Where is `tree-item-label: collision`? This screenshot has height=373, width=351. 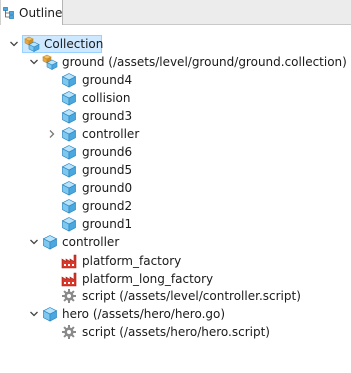 tree-item-label: collision is located at coordinates (106, 98).